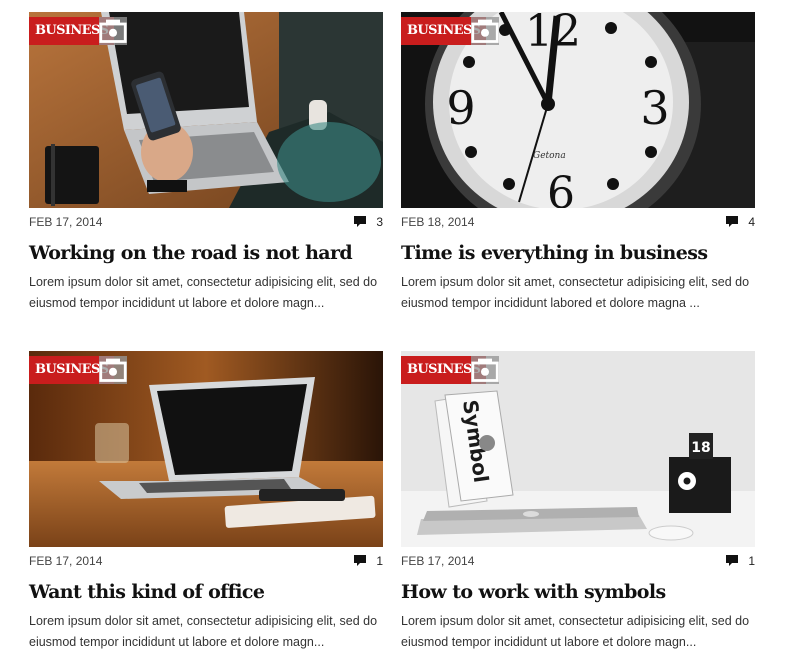  Describe the element at coordinates (578, 221) in the screenshot. I see `post-meta: FEB 18, 2014 4` at that location.